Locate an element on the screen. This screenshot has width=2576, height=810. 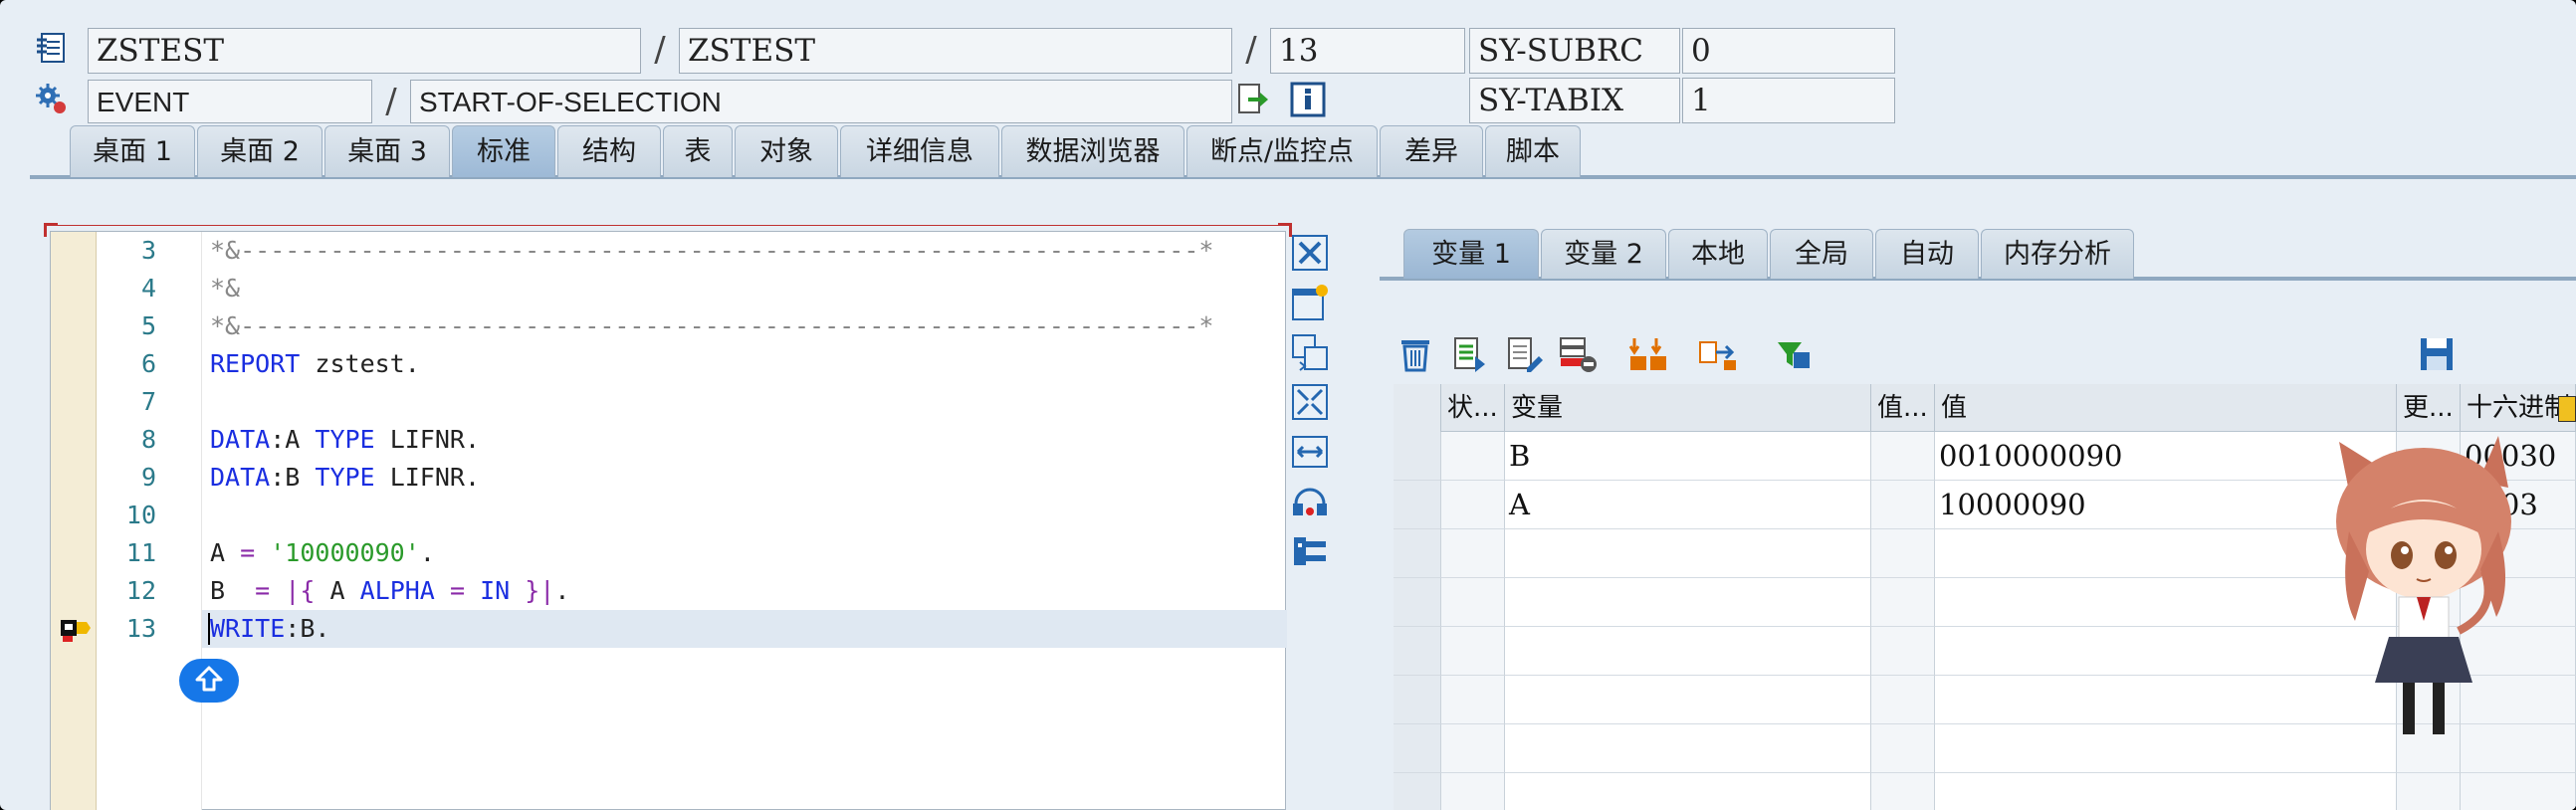
navigate-to-source-icon is located at coordinates (1254, 99).